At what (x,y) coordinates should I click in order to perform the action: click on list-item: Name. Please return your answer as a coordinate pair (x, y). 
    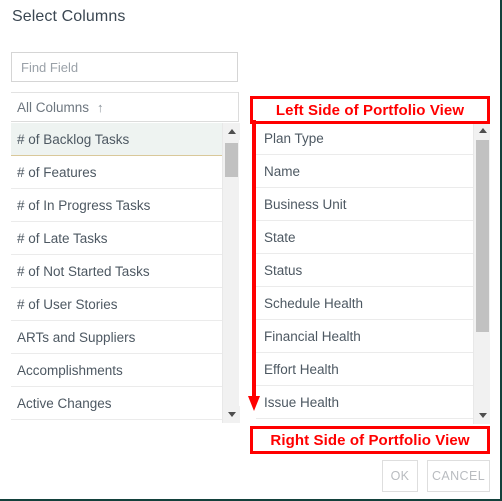
    Looking at the image, I should click on (364, 171).